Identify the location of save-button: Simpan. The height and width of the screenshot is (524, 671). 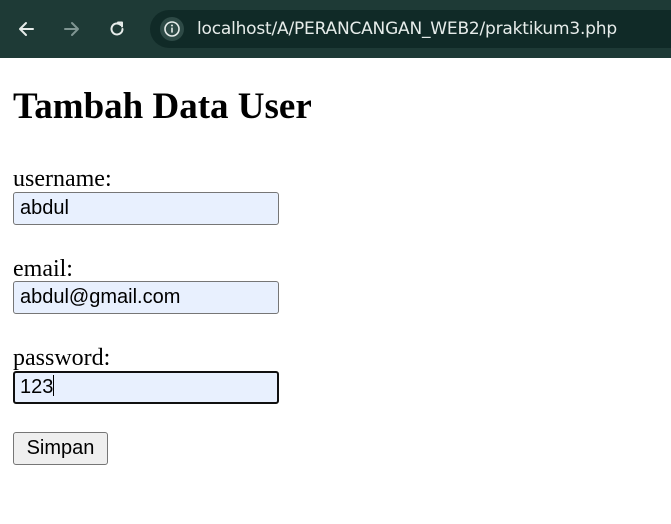
(60, 448).